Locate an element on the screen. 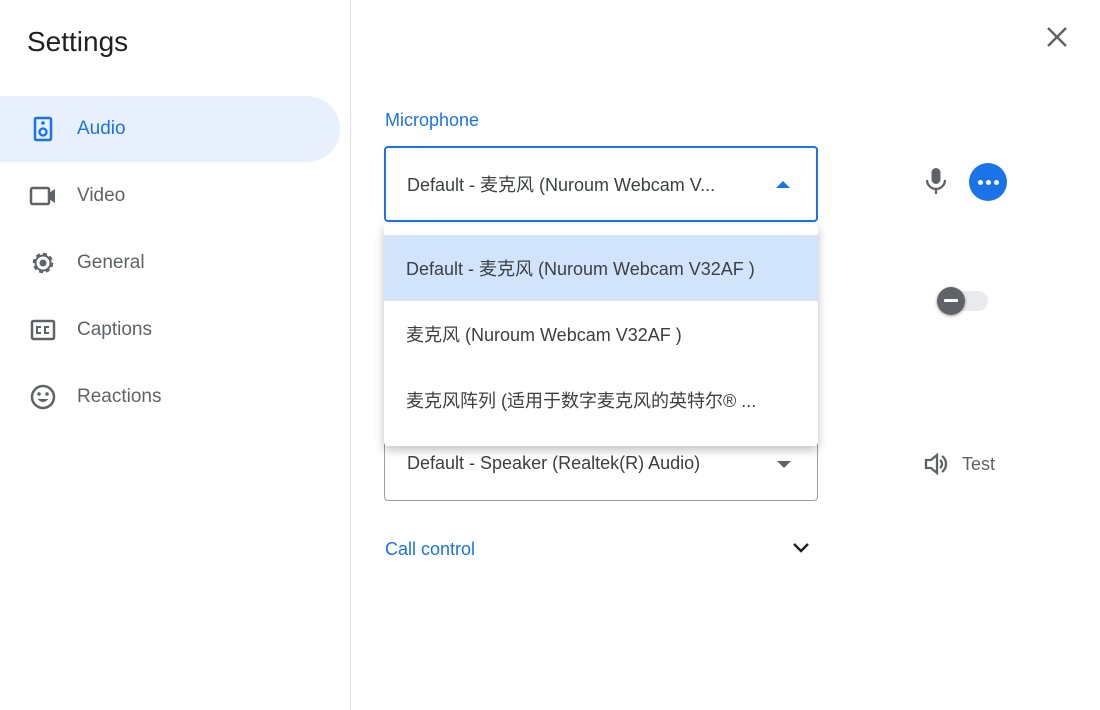 The width and height of the screenshot is (1100, 710). sidebar-item-captions: Captions is located at coordinates (170, 330).